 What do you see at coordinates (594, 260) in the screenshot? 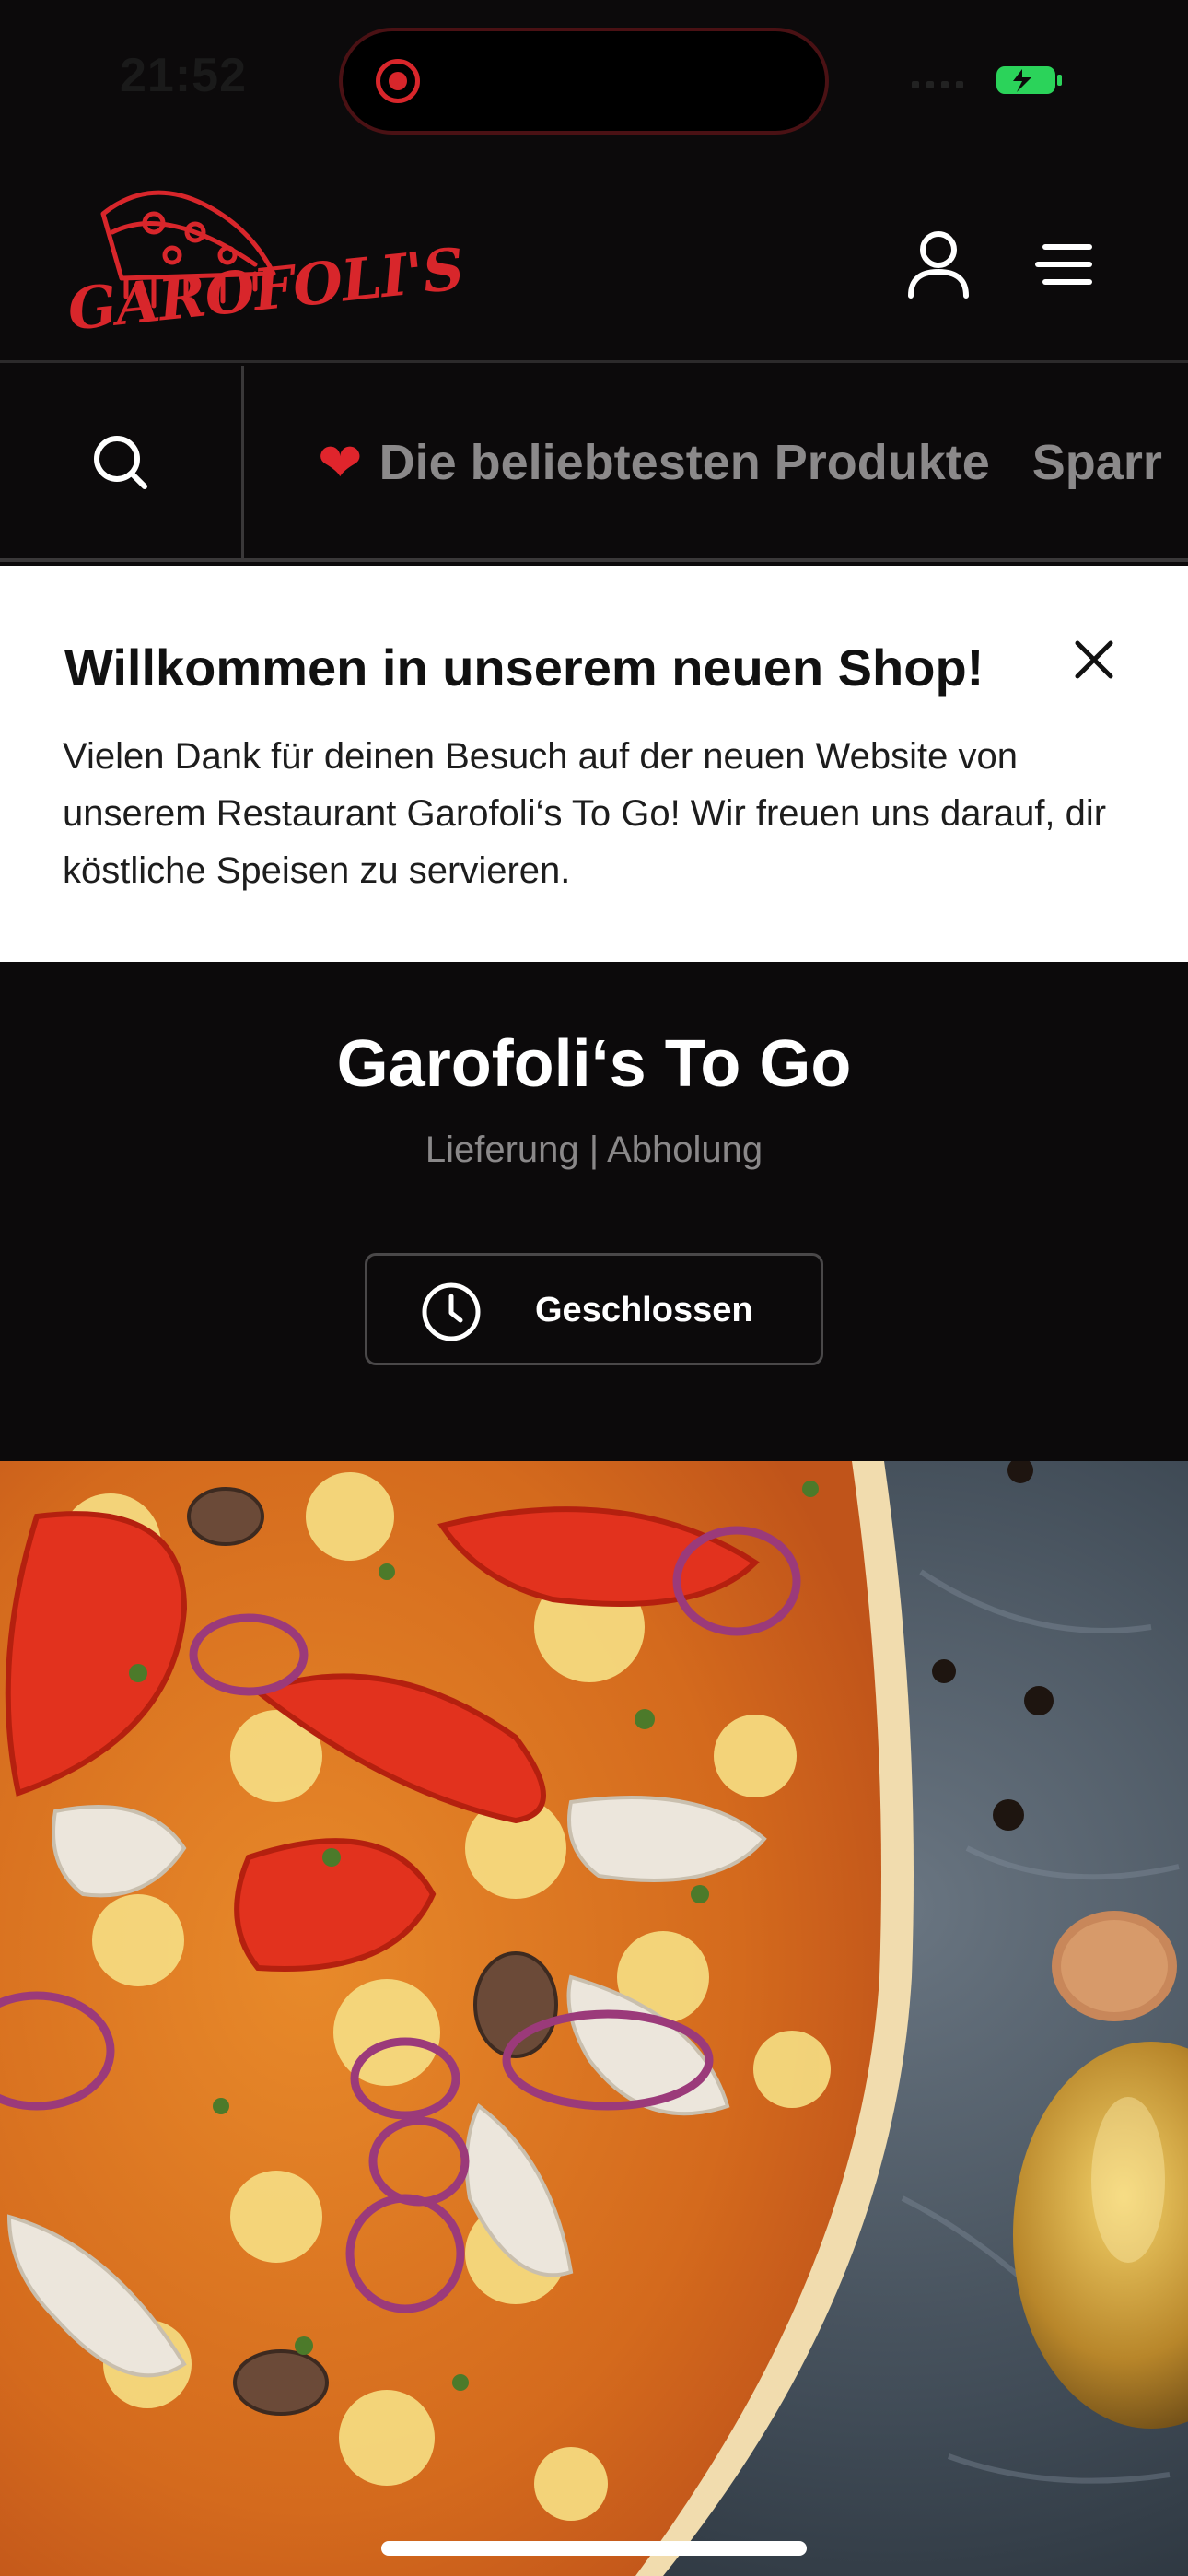
I see `site-header: GAROFOLI'S` at bounding box center [594, 260].